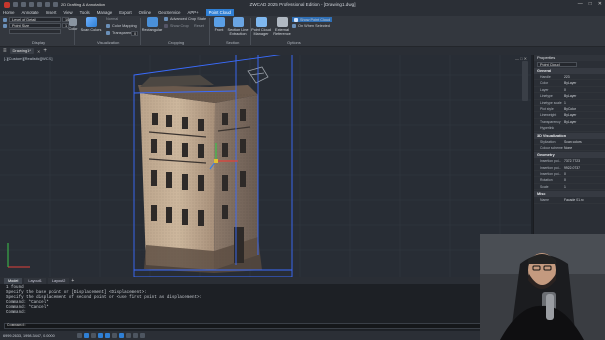 The image size is (605, 340). Describe the element at coordinates (580, 4) in the screenshot. I see `minimize-button: —` at that location.